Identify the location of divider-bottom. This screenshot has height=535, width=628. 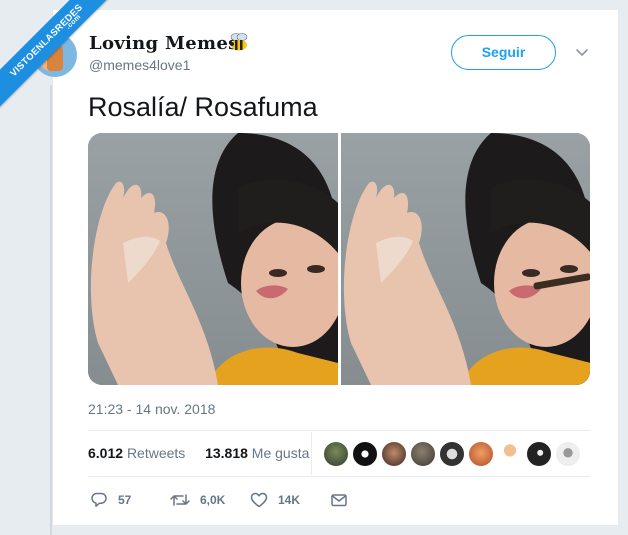
(339, 476).